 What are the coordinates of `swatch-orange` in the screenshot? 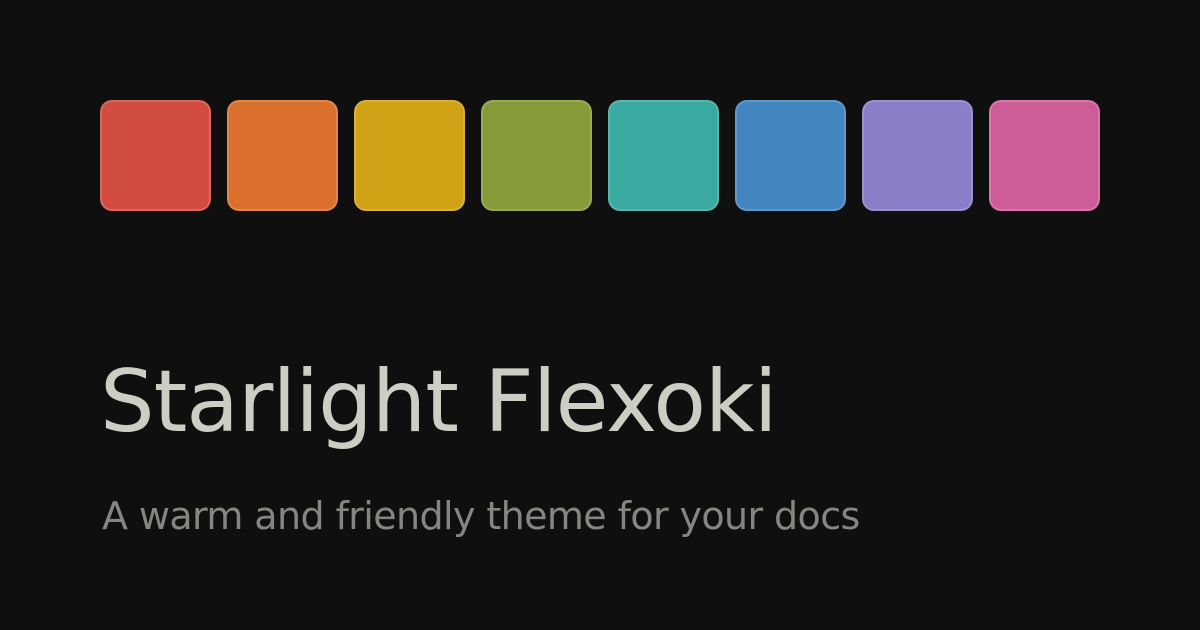 It's located at (282, 155).